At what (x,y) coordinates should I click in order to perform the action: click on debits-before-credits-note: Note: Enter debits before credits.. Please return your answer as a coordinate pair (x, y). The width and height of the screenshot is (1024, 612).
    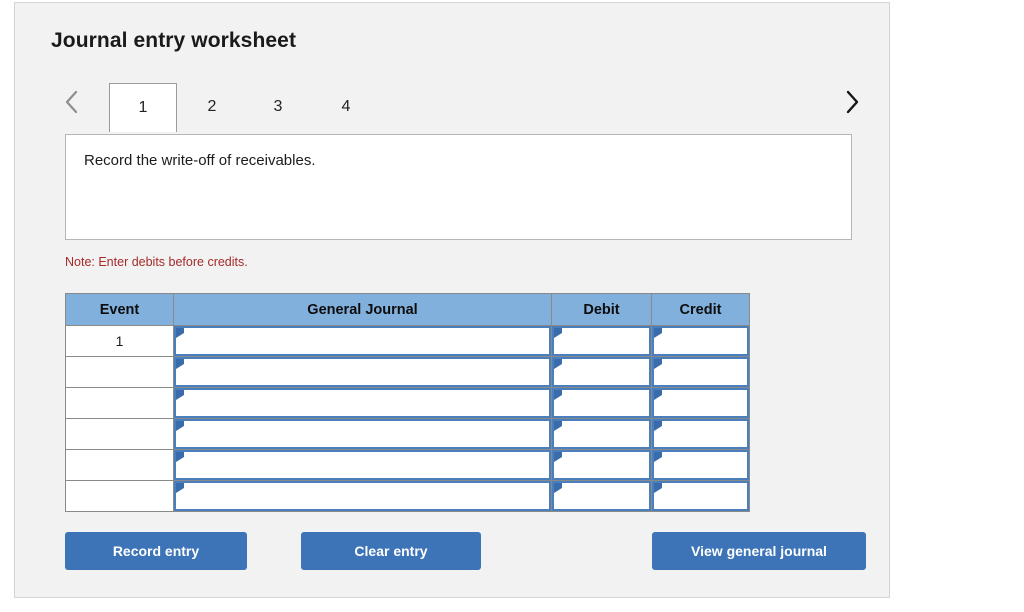
    Looking at the image, I should click on (156, 262).